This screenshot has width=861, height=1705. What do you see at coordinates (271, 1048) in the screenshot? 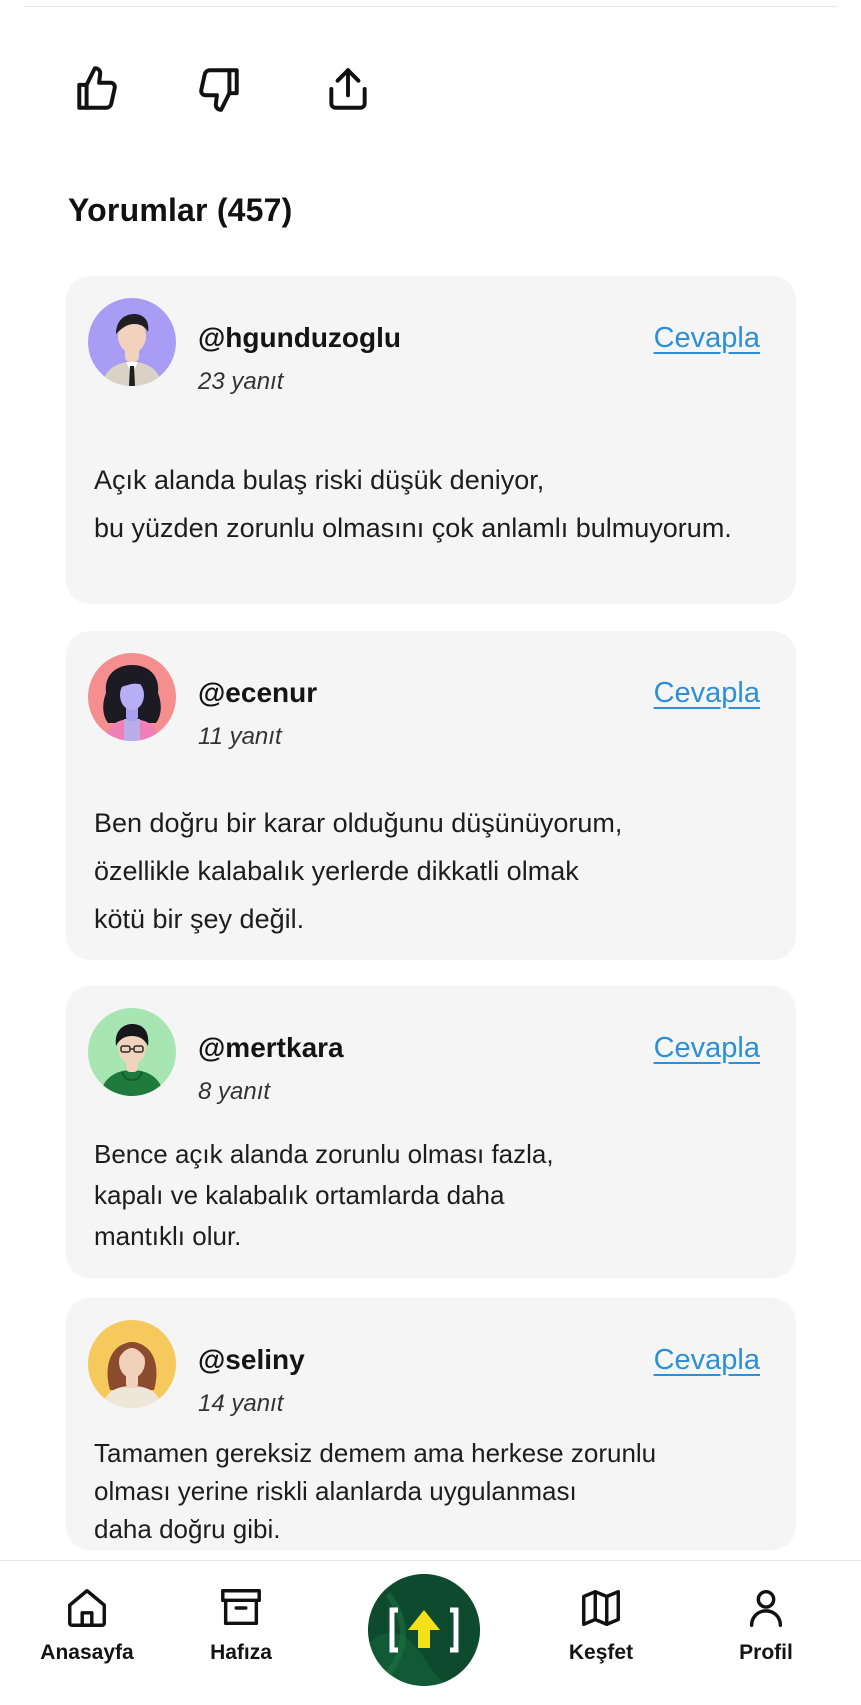
I see `comment-username: @mertkara` at bounding box center [271, 1048].